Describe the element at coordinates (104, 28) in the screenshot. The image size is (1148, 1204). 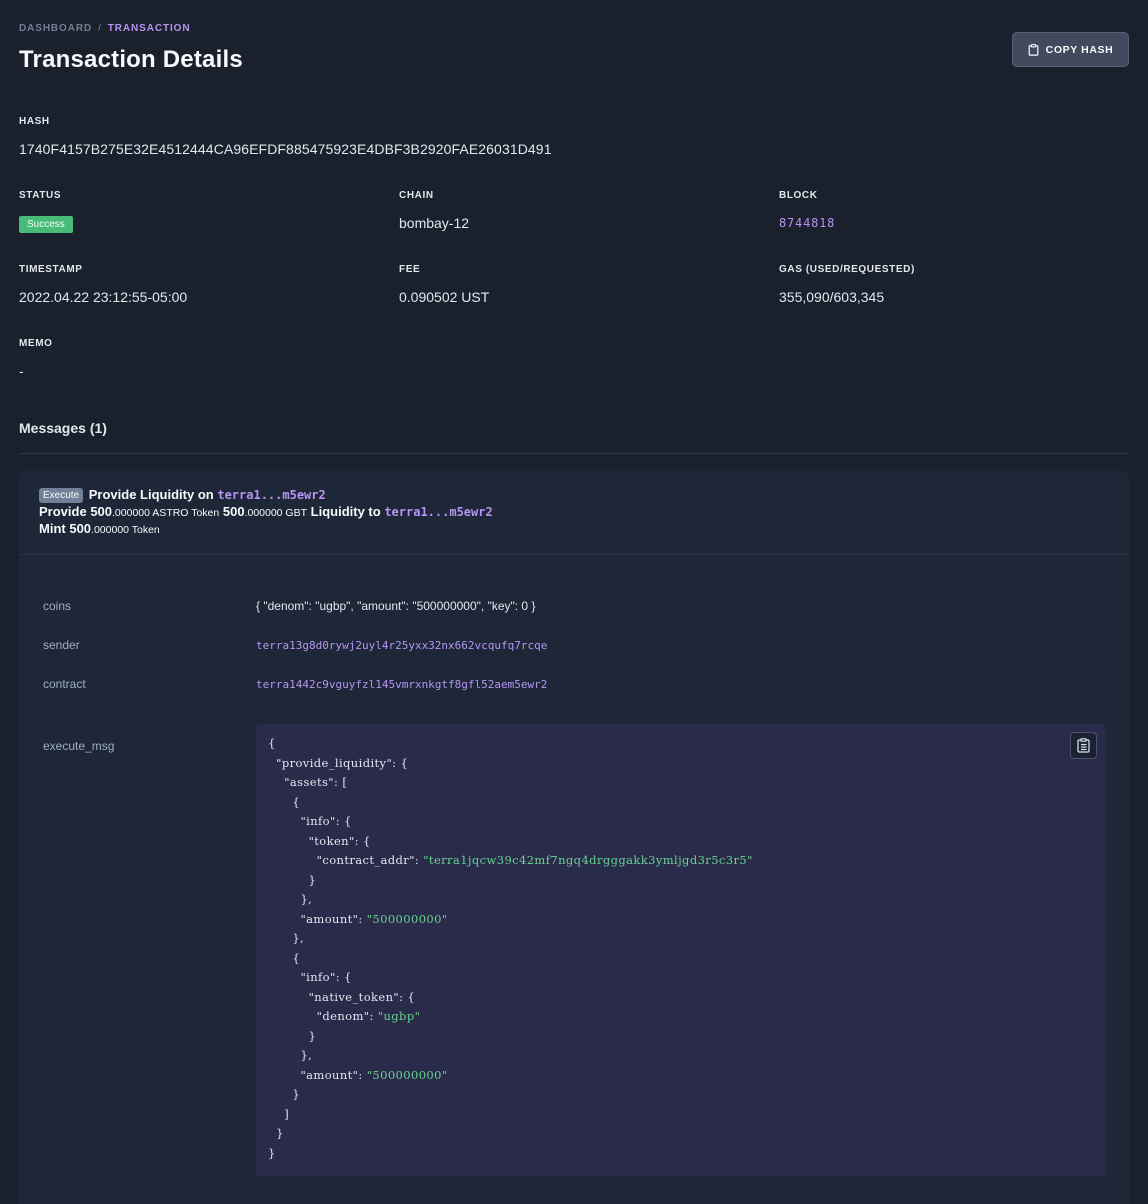
I see `breadcrumb: DASHBOARD / TRANSACTION` at that location.